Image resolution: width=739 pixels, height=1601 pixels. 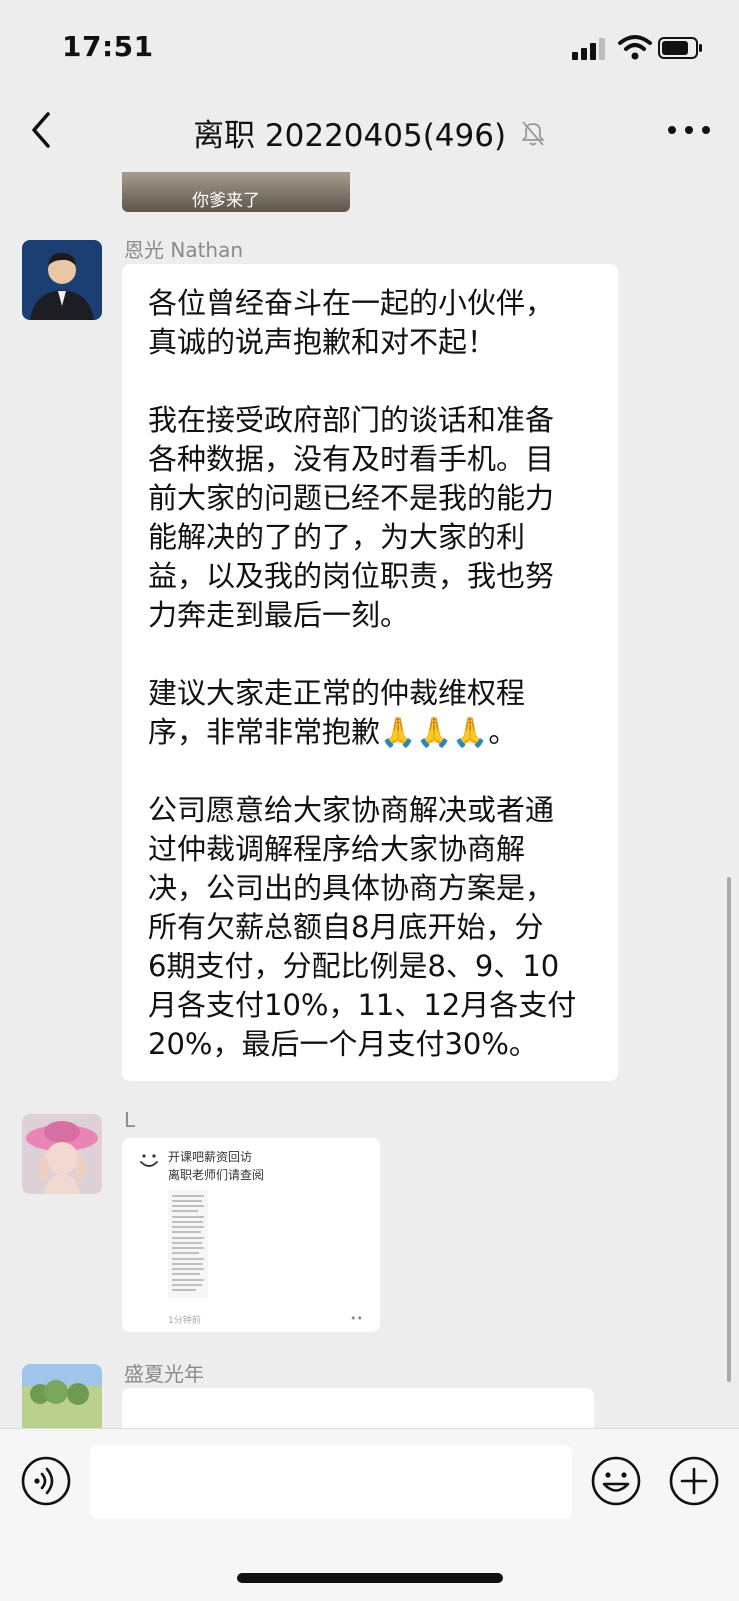 I want to click on image-caption: 你爹来了, so click(x=226, y=201).